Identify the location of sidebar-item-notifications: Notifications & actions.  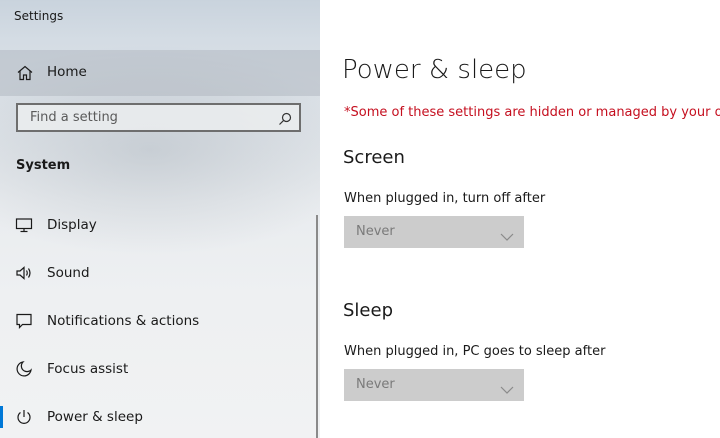
(158, 321).